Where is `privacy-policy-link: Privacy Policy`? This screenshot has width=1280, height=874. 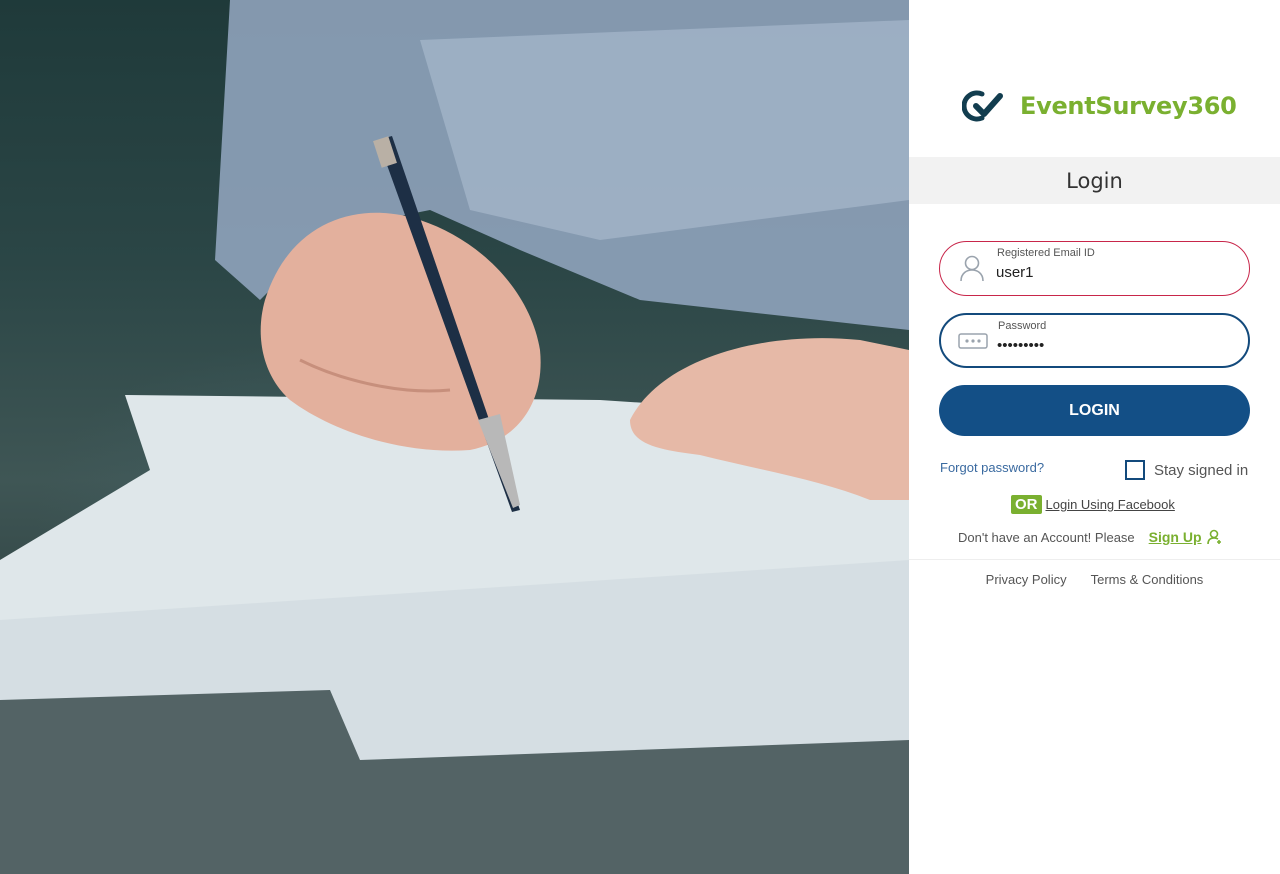 privacy-policy-link: Privacy Policy is located at coordinates (1026, 579).